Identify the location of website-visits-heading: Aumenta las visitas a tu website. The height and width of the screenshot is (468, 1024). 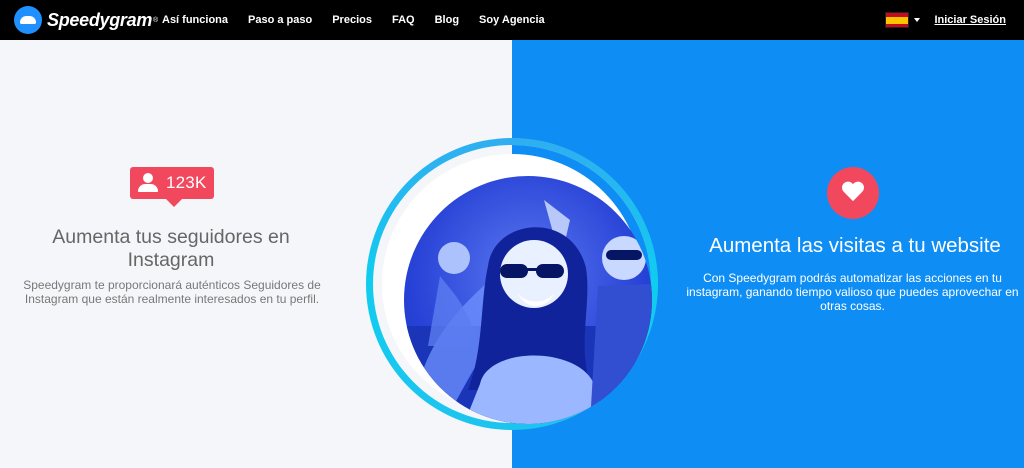
(855, 245).